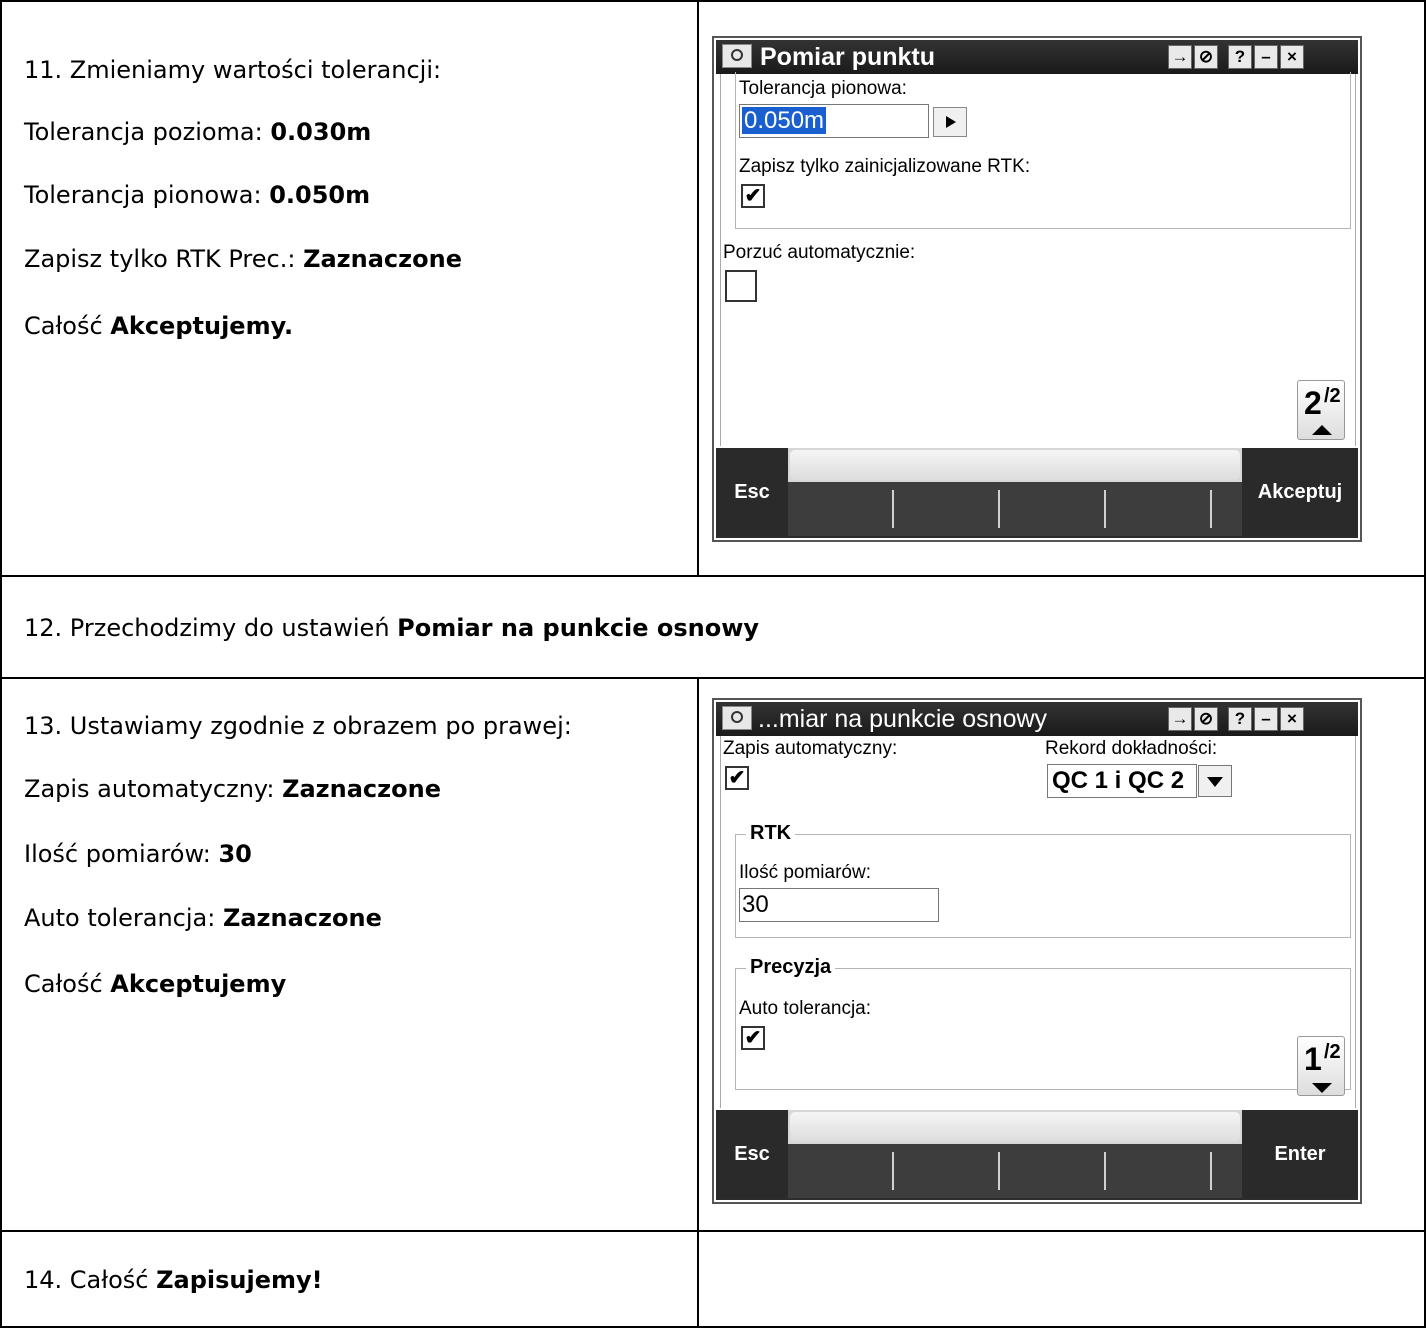 Image resolution: width=1426 pixels, height=1328 pixels. I want to click on step-13-line-count: Ilość pomiarów: 30, so click(138, 854).